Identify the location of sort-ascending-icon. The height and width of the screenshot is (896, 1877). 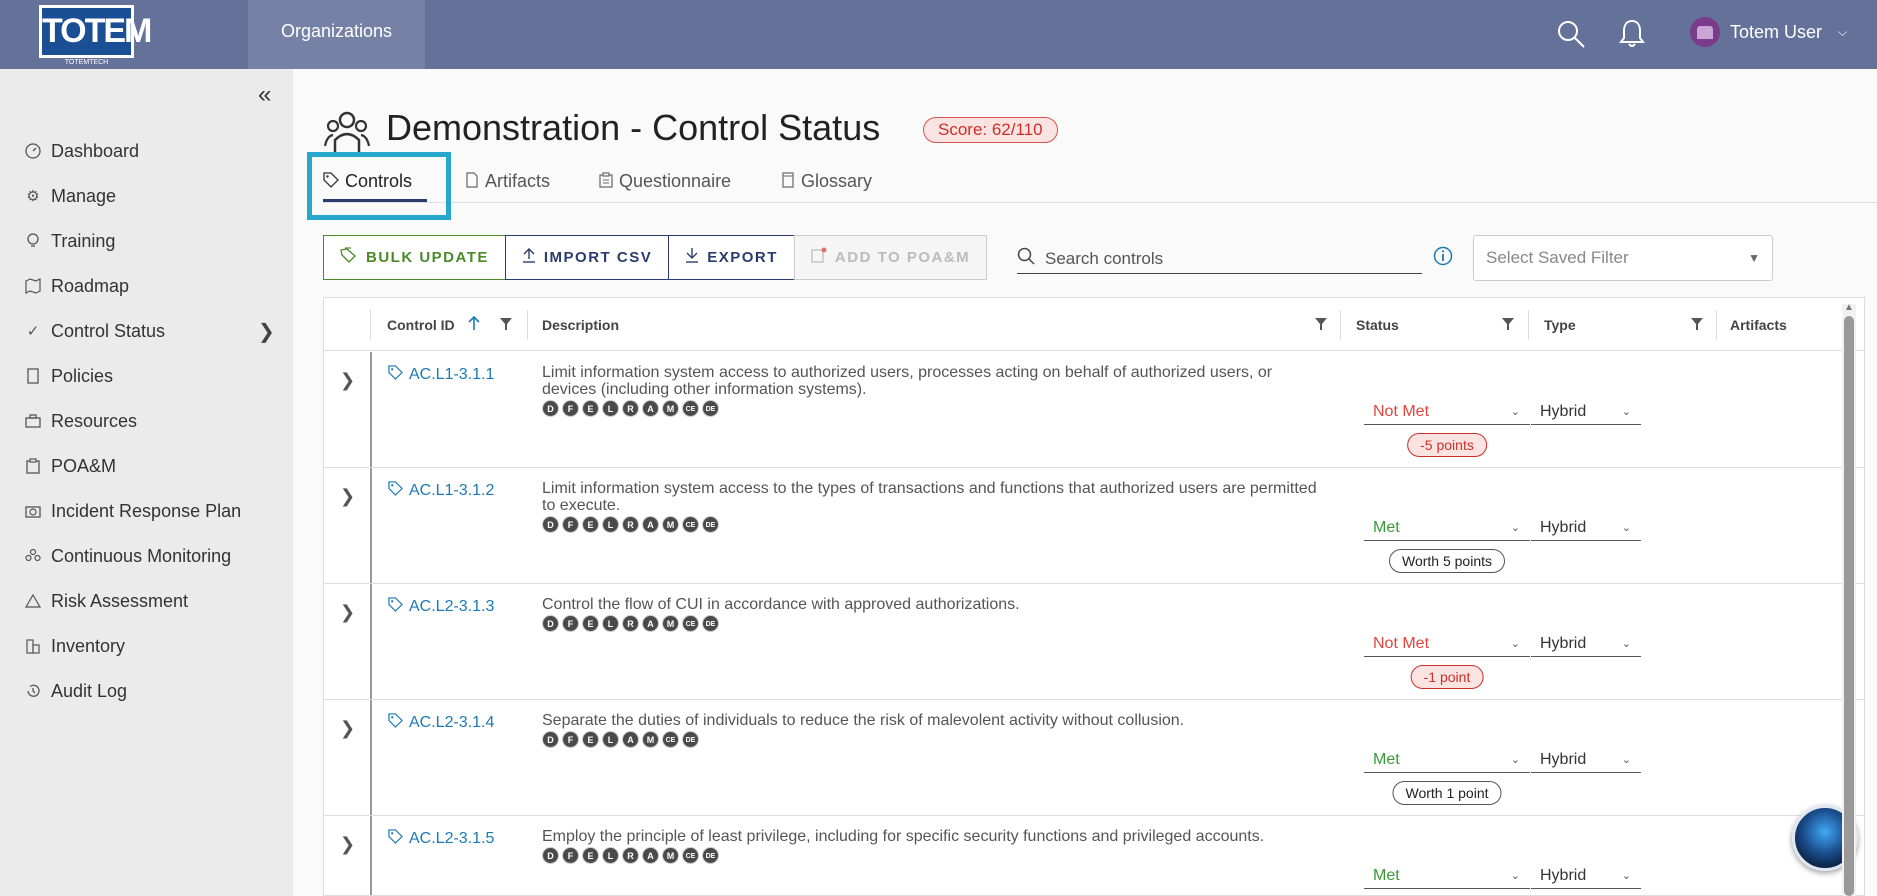
(474, 324).